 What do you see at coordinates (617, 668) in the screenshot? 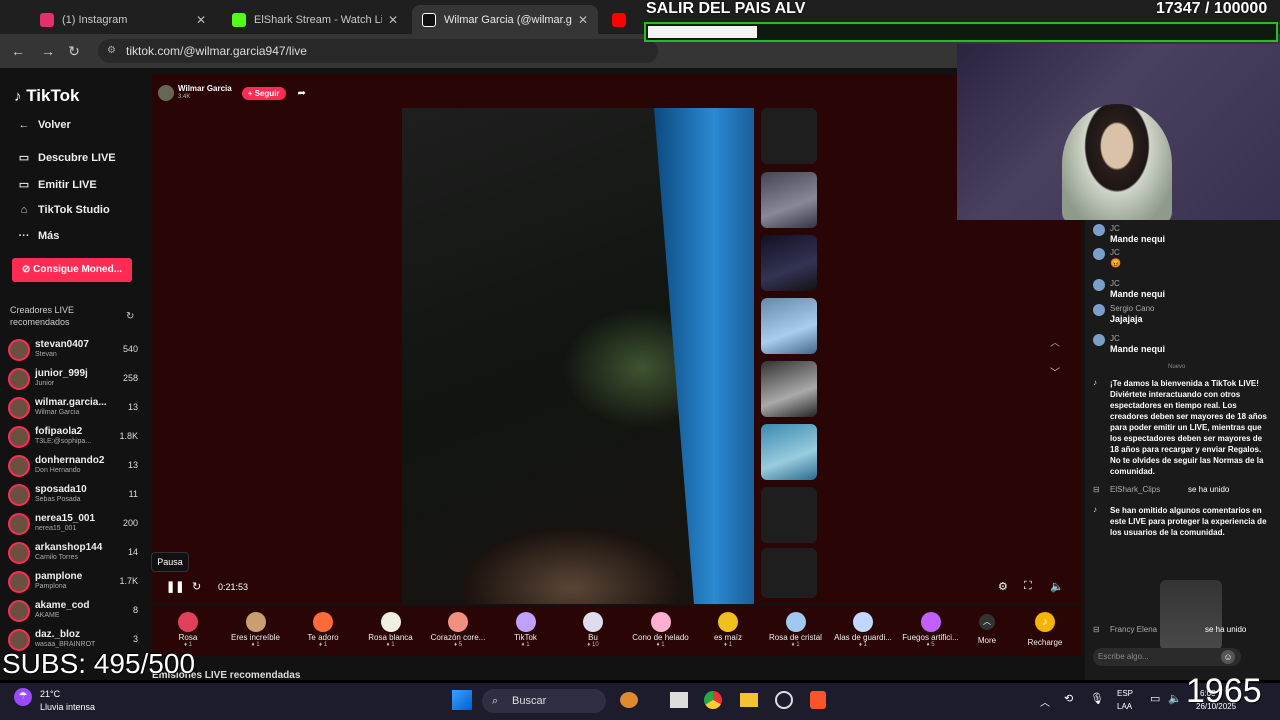
I see `recommended-lives-row: Emisiones LIVE recomendadas` at bounding box center [617, 668].